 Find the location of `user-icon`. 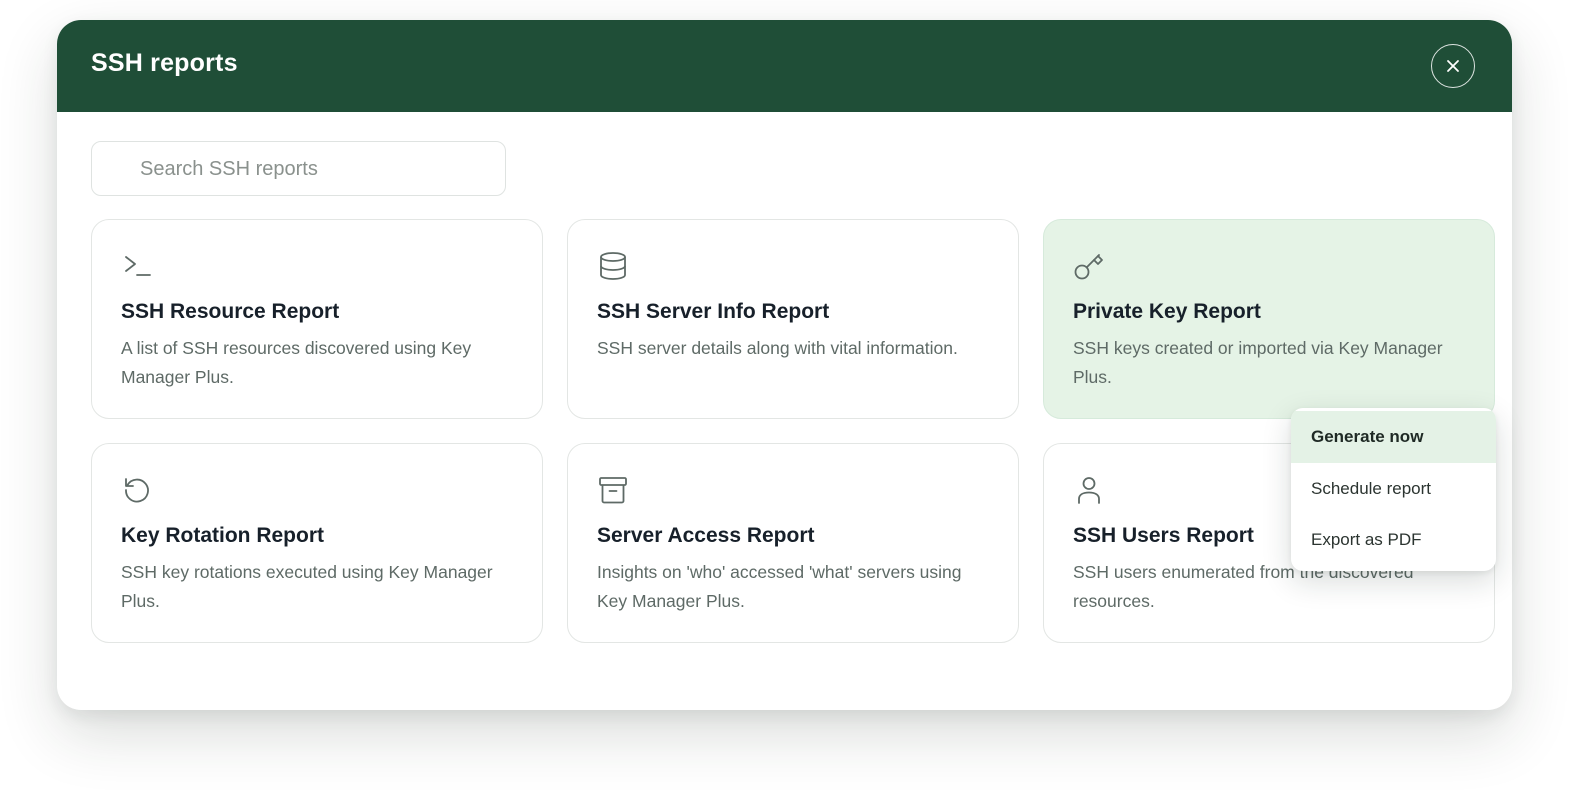

user-icon is located at coordinates (1089, 490).